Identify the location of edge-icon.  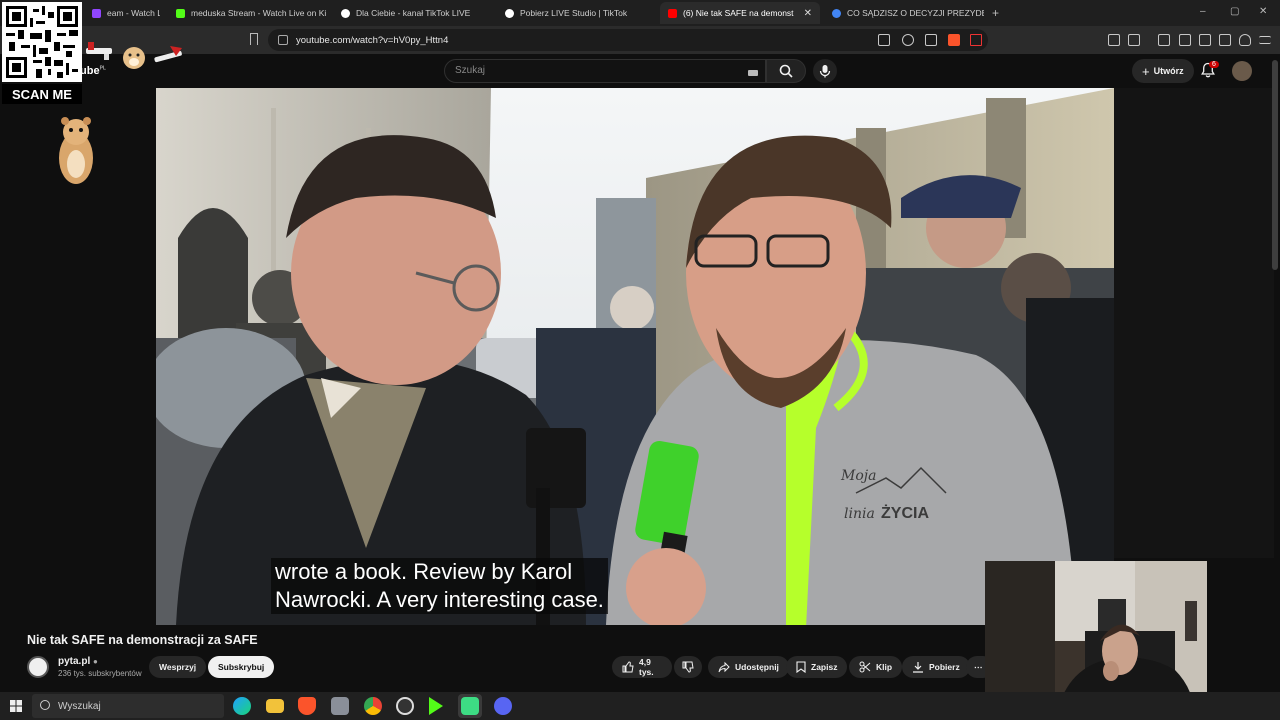
(242, 706).